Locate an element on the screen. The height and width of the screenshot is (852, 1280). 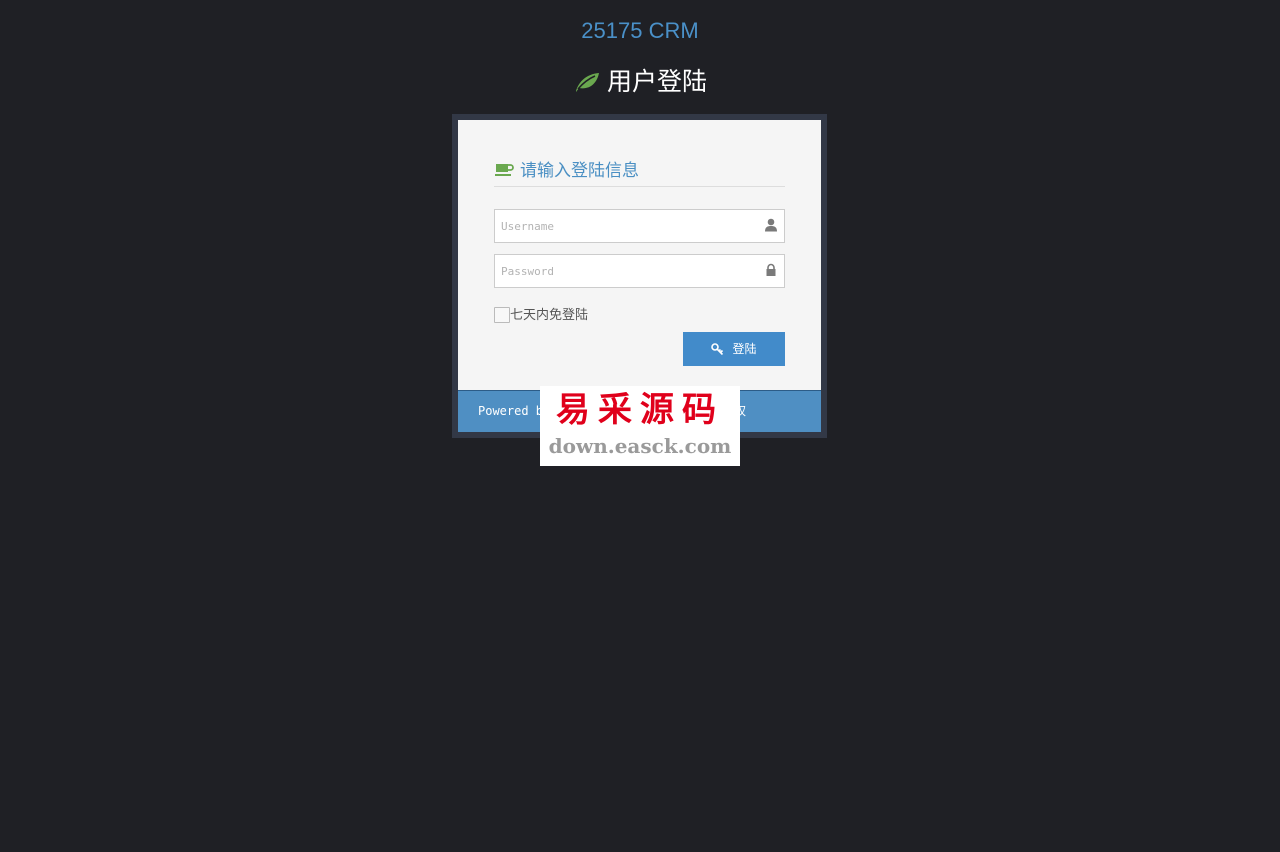
username-field is located at coordinates (639, 226).